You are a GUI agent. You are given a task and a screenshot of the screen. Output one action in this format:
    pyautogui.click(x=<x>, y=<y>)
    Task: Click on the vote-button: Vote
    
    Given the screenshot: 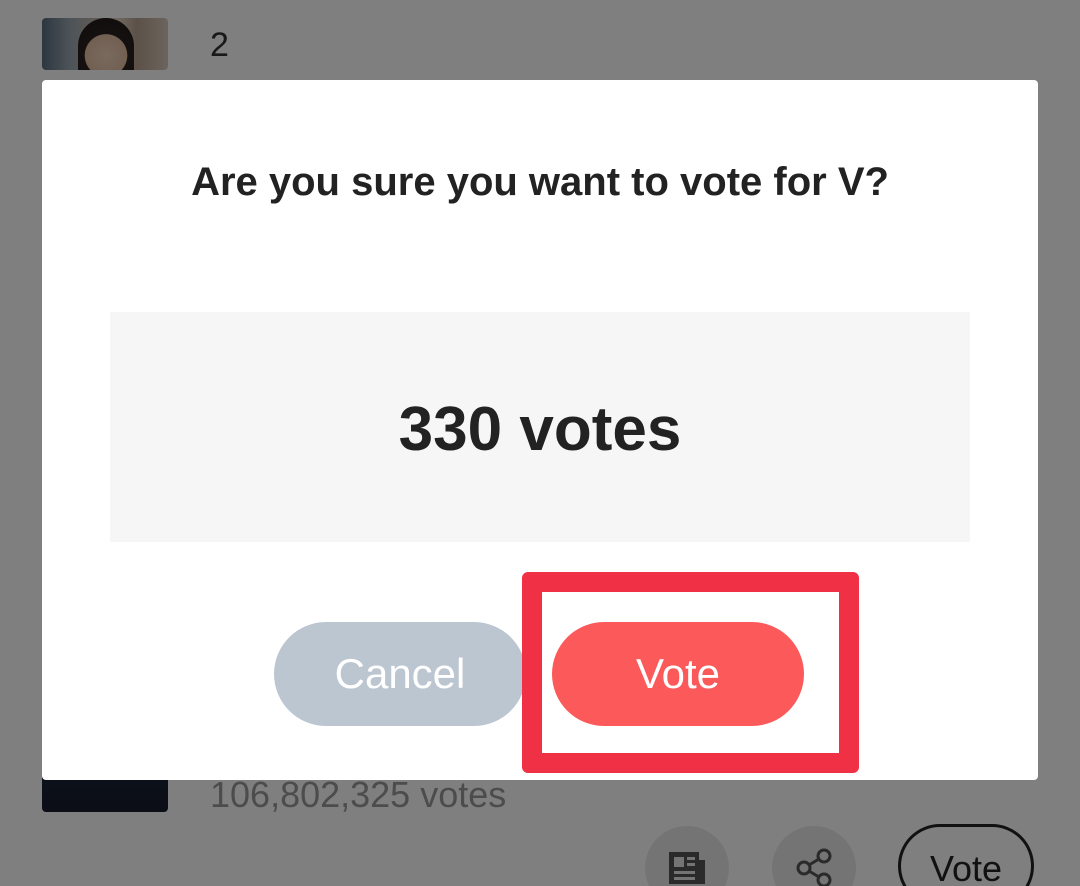 What is the action you would take?
    pyautogui.click(x=678, y=674)
    